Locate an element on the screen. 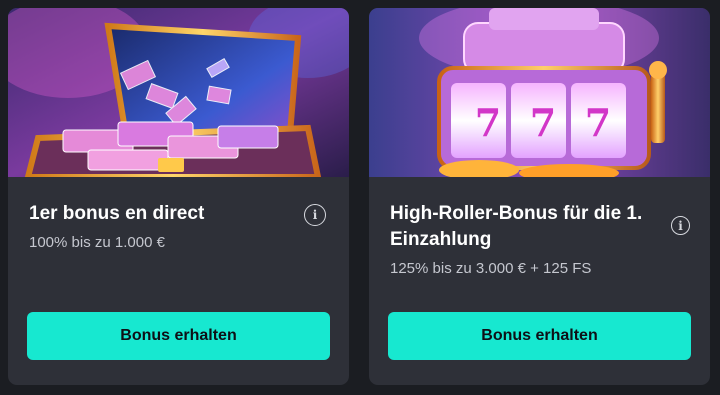 Image resolution: width=720 pixels, height=395 pixels. offer-title: 1er bonus en direct is located at coordinates (117, 213).